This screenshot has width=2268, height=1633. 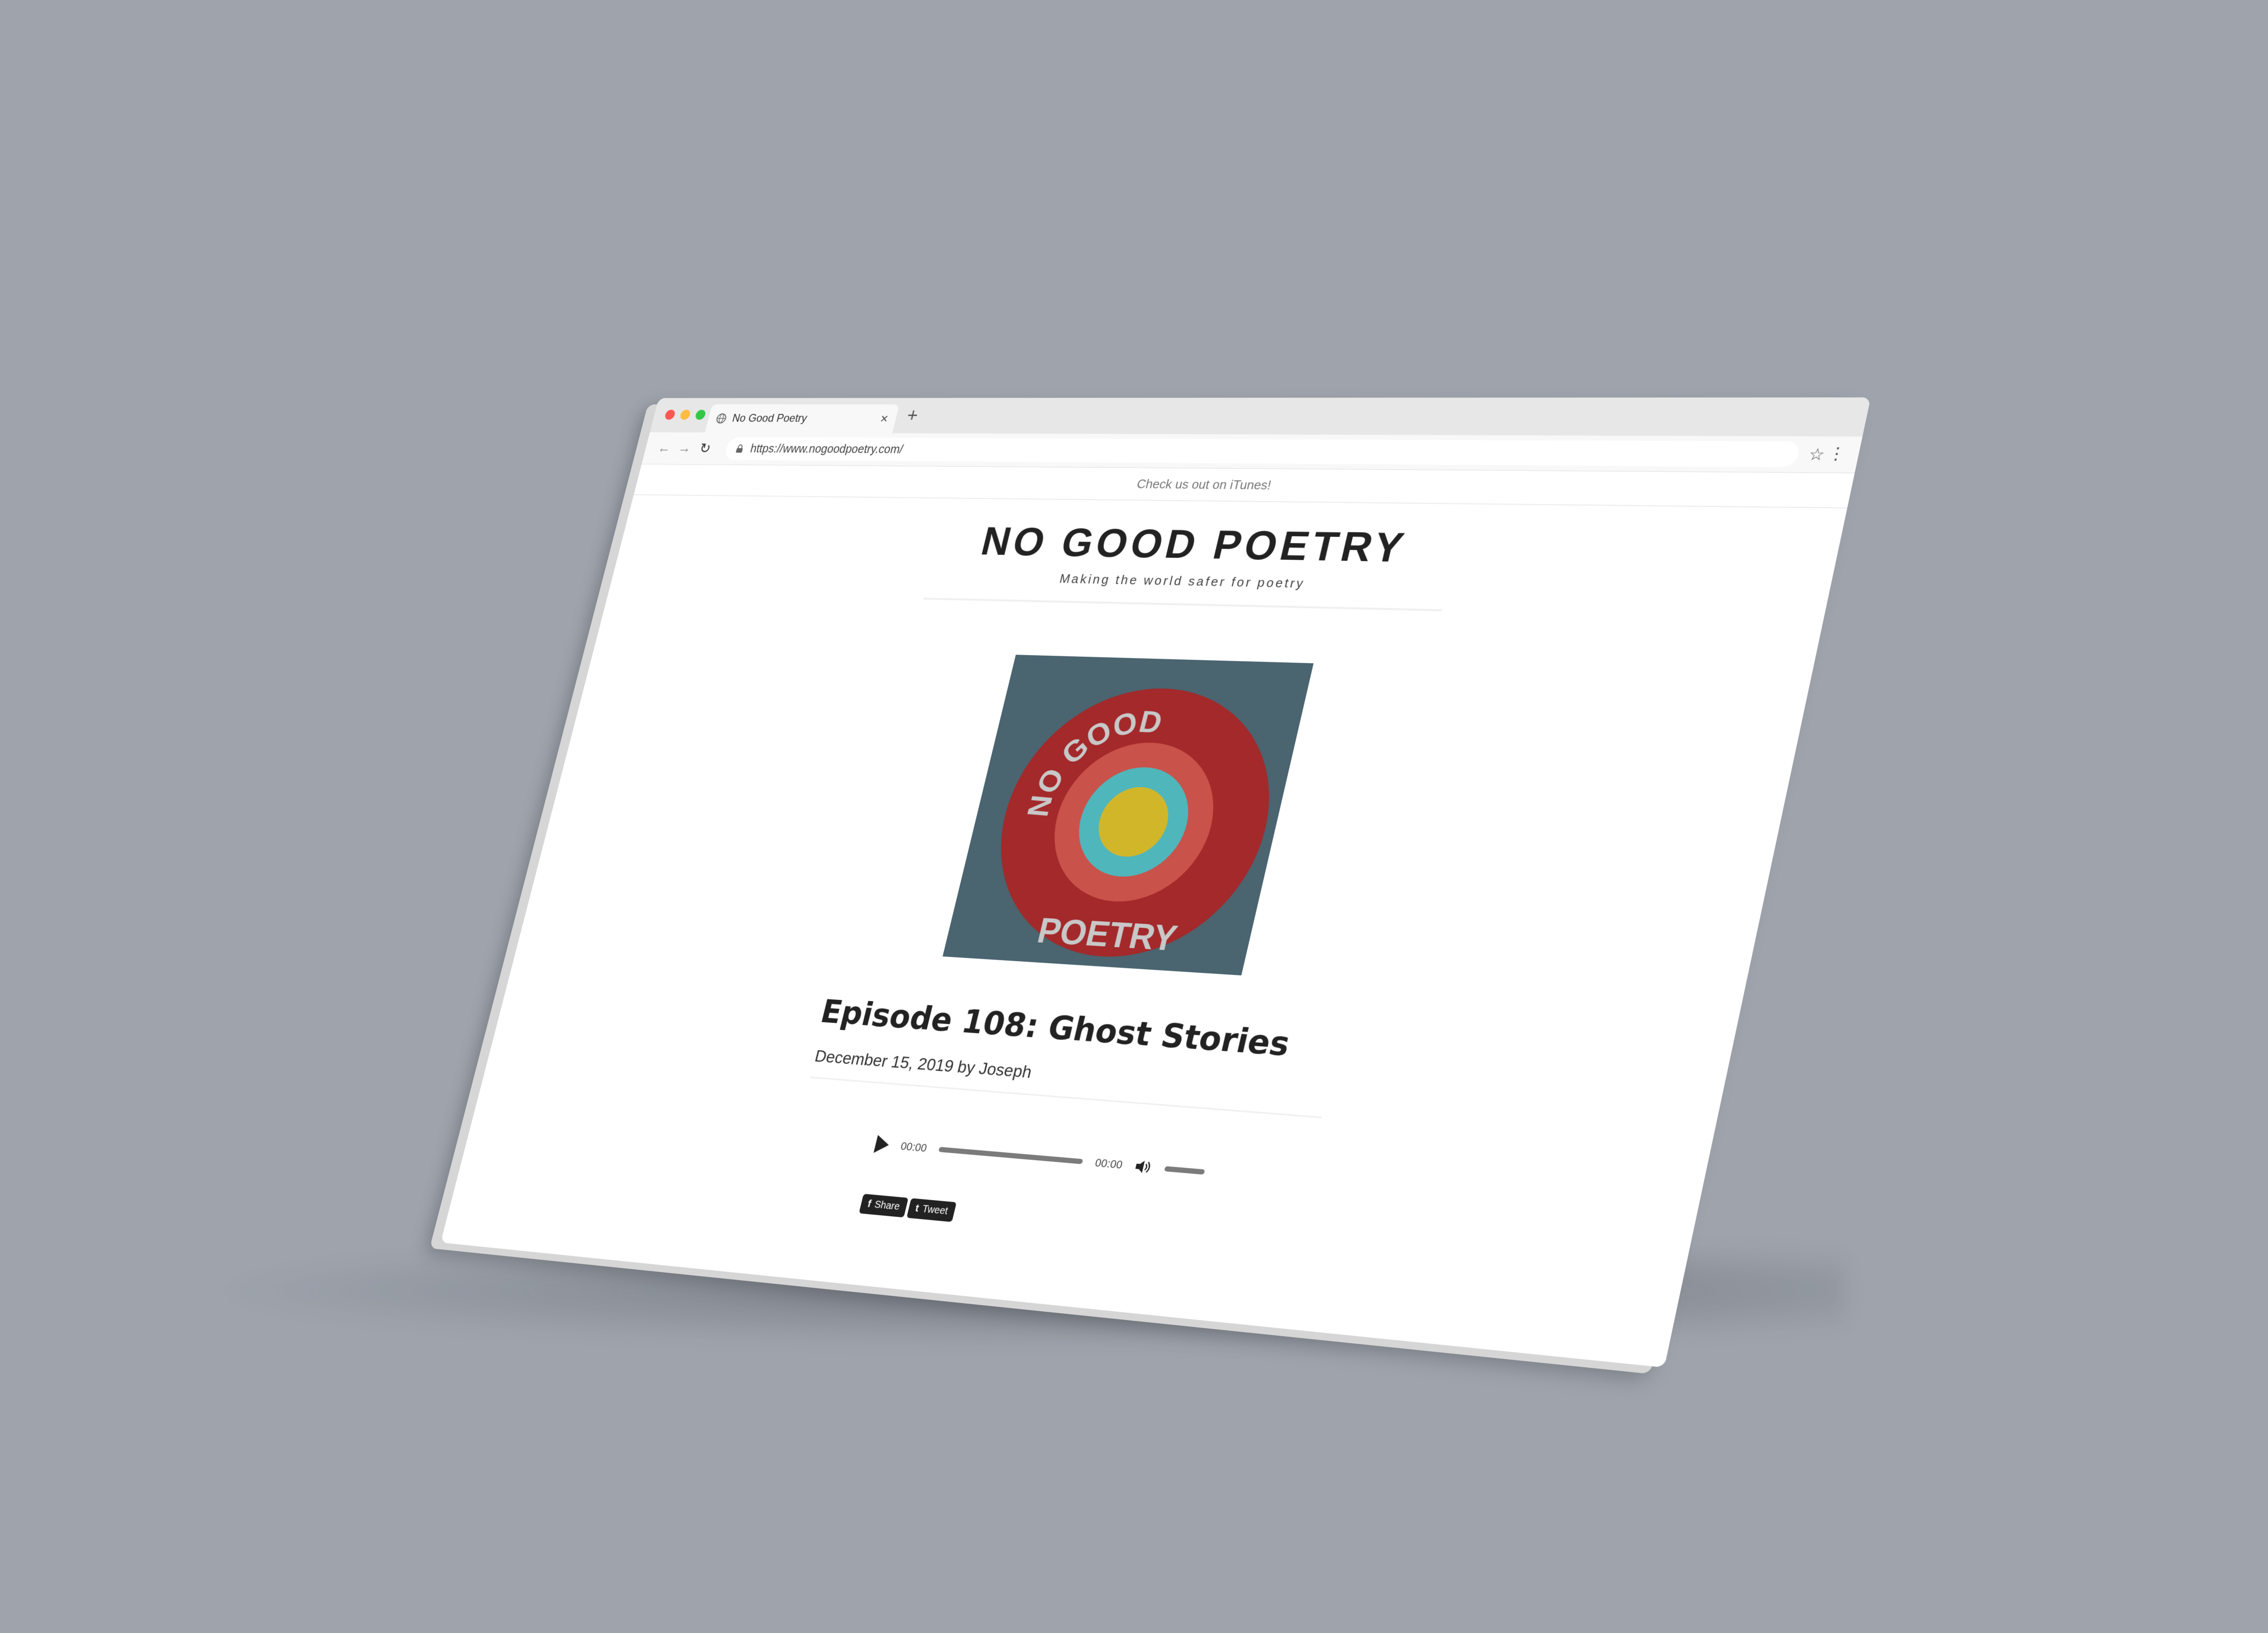 What do you see at coordinates (1817, 454) in the screenshot?
I see `star-icon: ☆` at bounding box center [1817, 454].